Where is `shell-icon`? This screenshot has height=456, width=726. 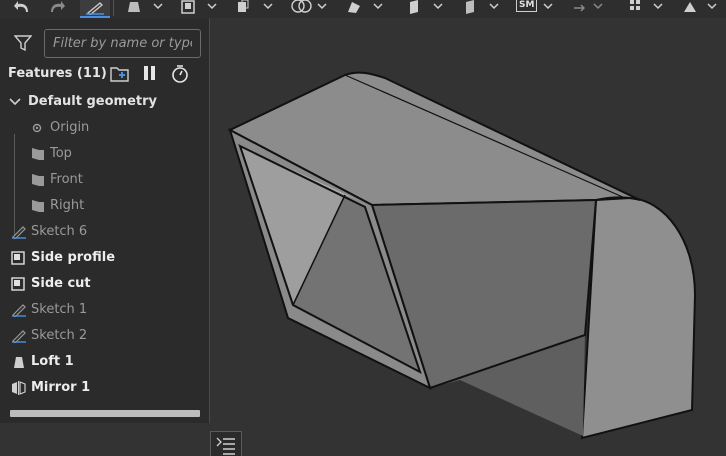
shell-icon is located at coordinates (255, 7).